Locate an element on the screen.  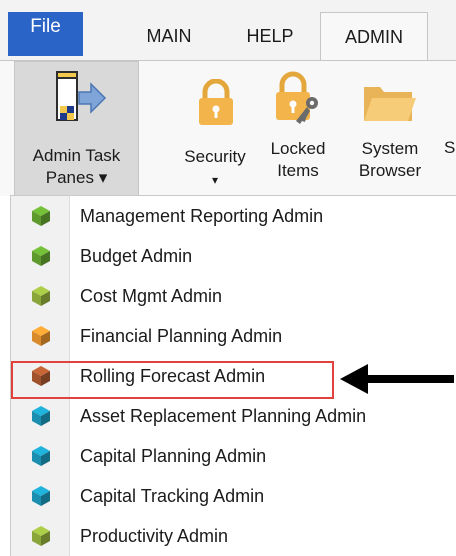
menu-item-capital-tracking-admin: Capital Tracking Admin is located at coordinates (233, 496).